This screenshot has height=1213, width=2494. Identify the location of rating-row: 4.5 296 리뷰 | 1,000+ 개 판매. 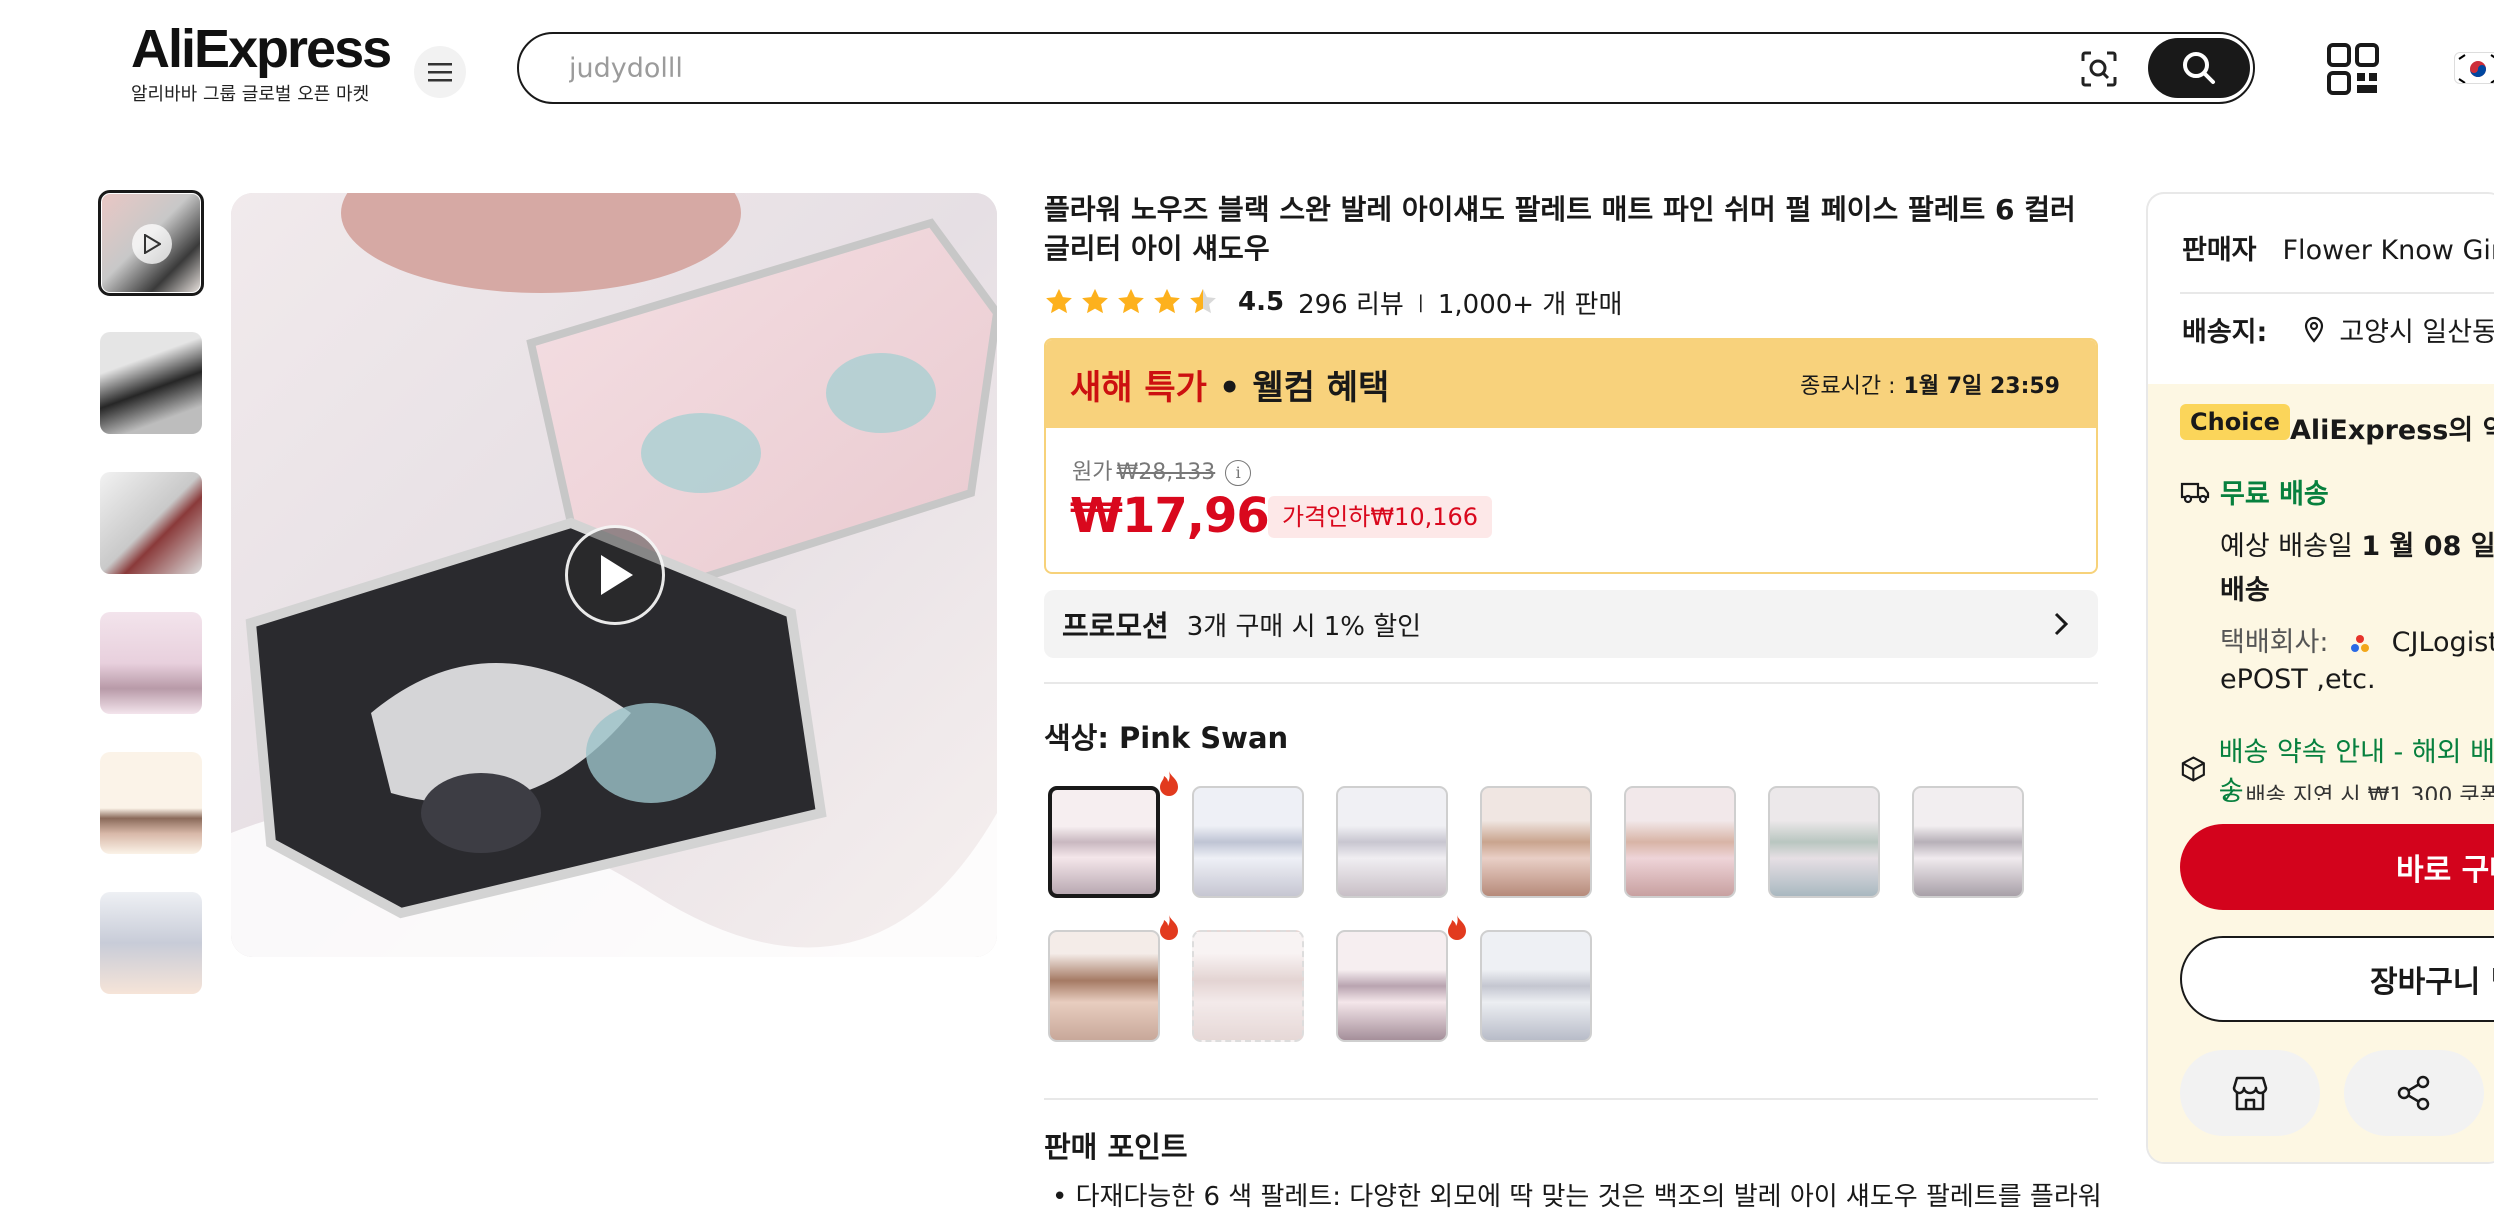
(1333, 302).